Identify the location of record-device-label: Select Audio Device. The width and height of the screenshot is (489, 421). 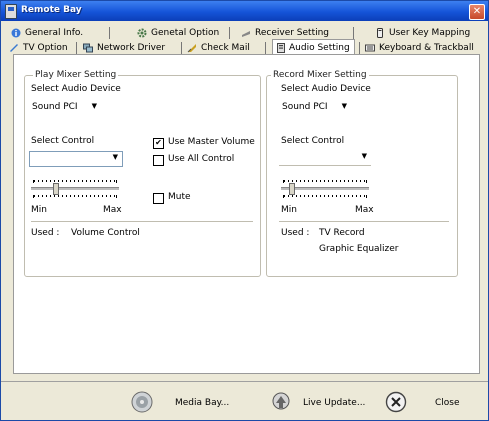
(326, 89).